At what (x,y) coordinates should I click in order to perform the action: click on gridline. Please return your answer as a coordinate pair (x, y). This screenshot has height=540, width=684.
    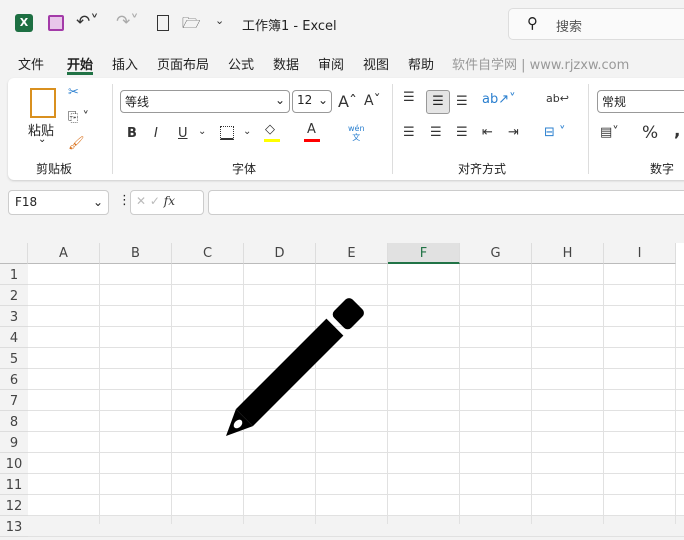
    Looking at the image, I should click on (356, 536).